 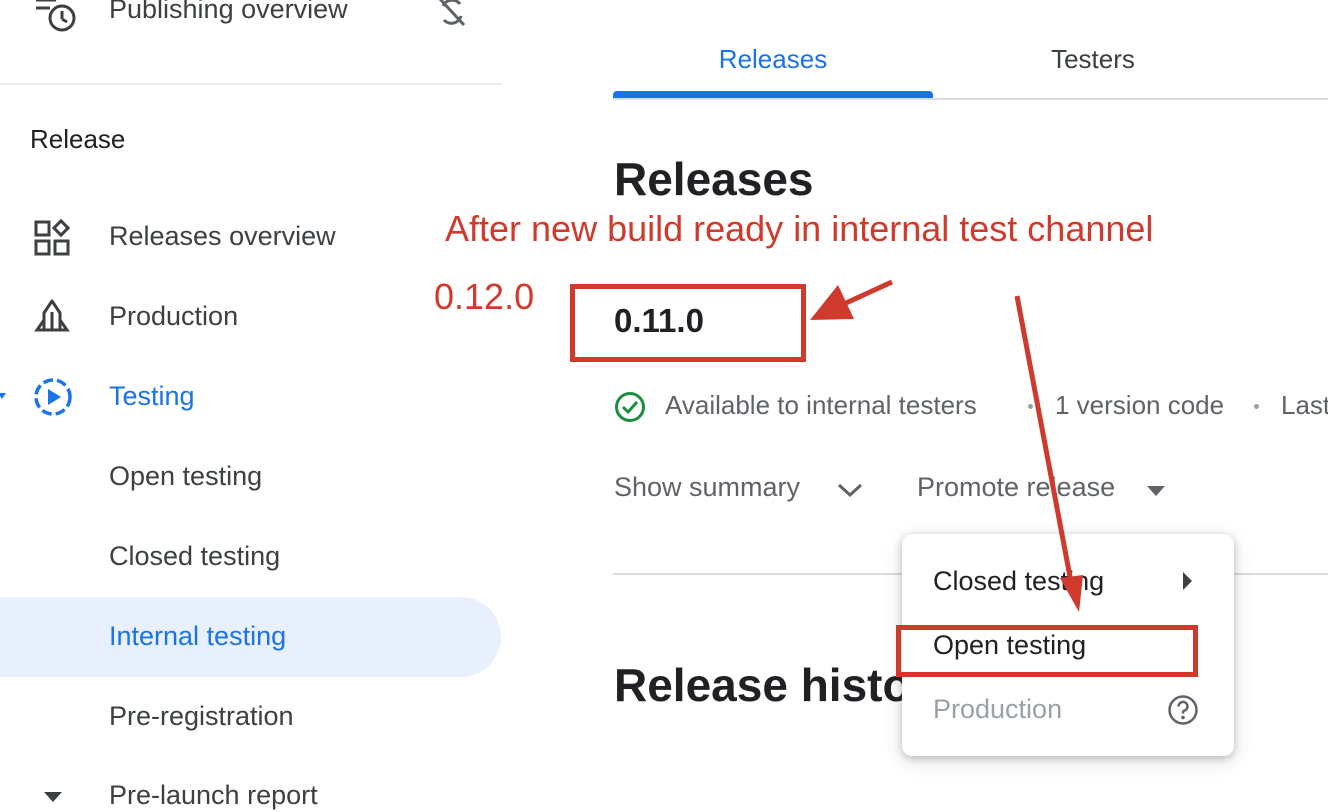 What do you see at coordinates (1044, 439) in the screenshot?
I see `annotation-arrow-to-menu` at bounding box center [1044, 439].